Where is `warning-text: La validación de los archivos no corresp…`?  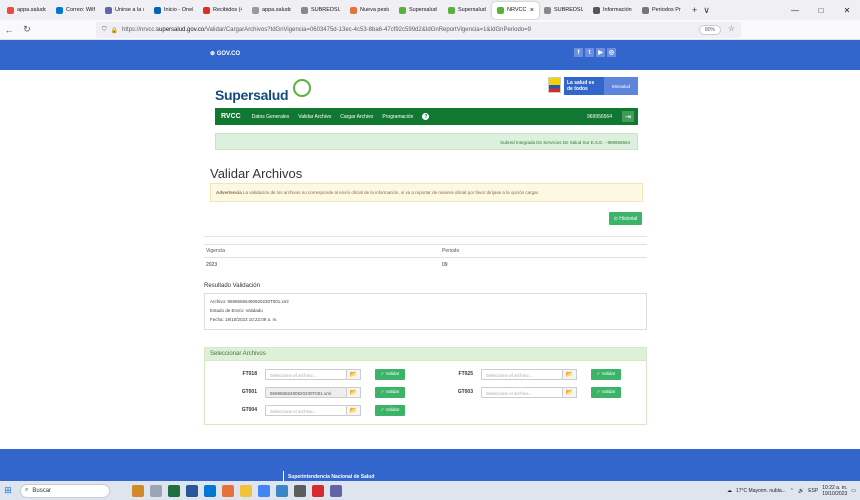 warning-text: La validación de los archivos no corresp… is located at coordinates (390, 192).